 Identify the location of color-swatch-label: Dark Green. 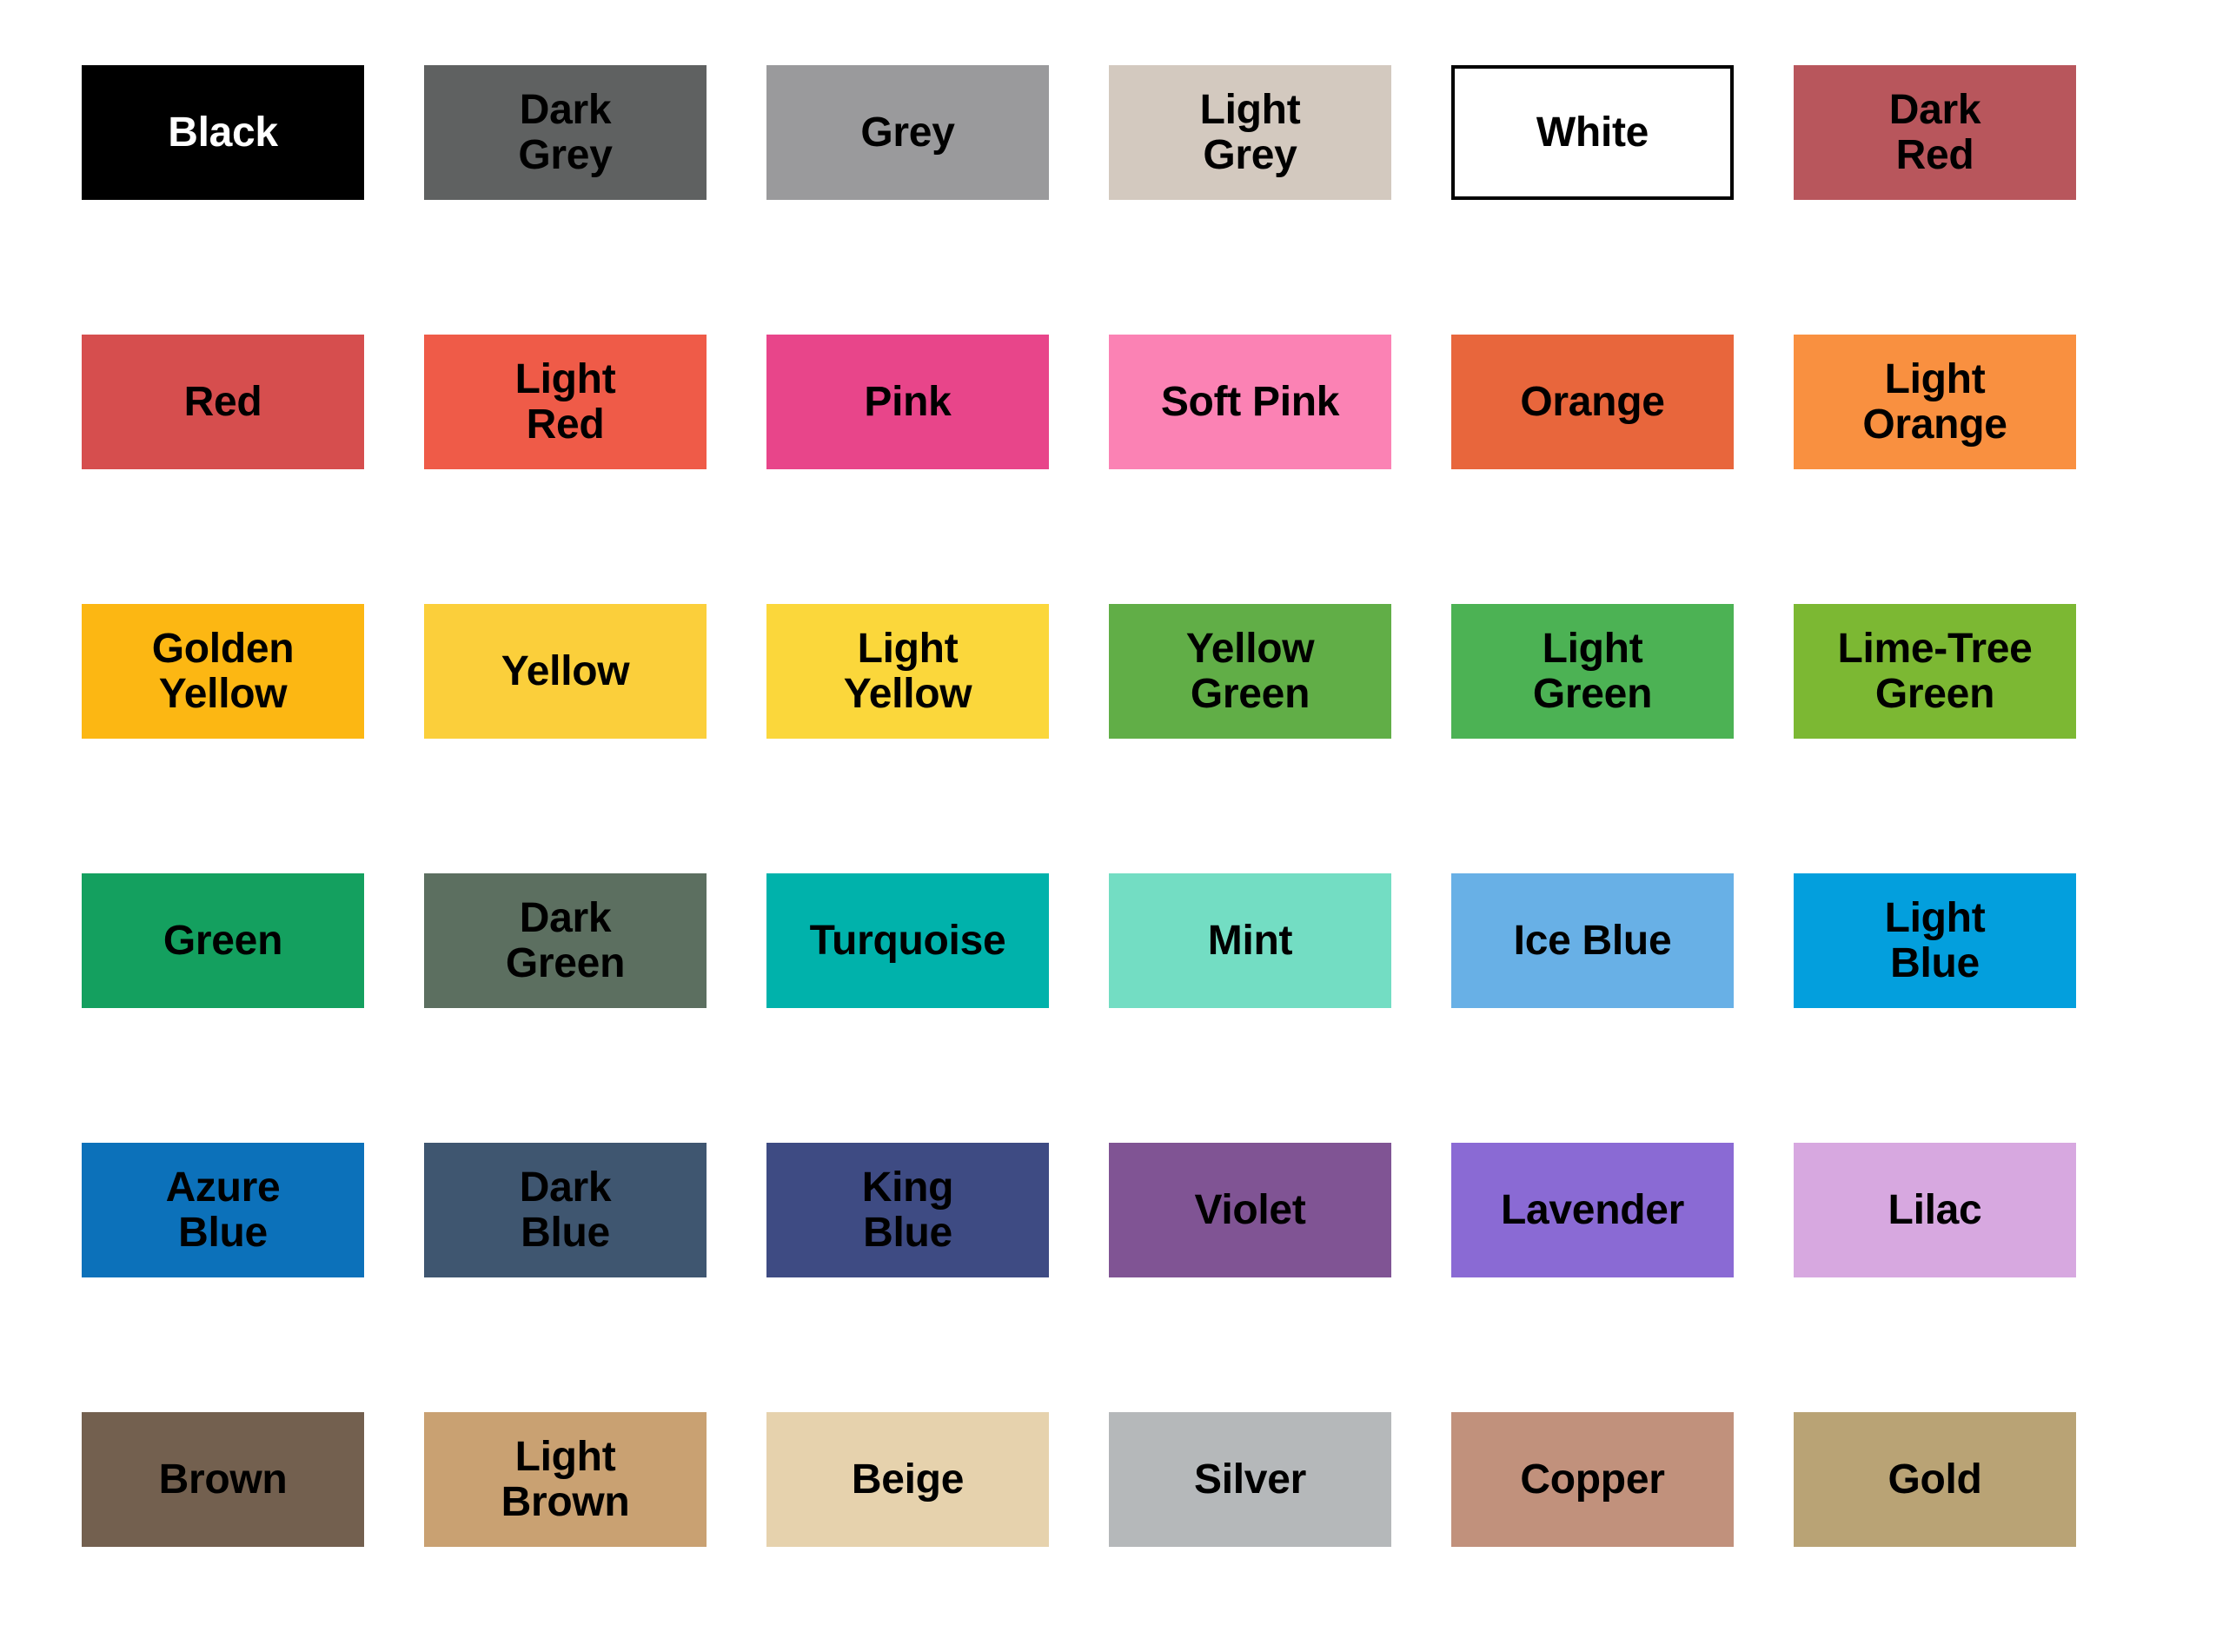
(565, 940).